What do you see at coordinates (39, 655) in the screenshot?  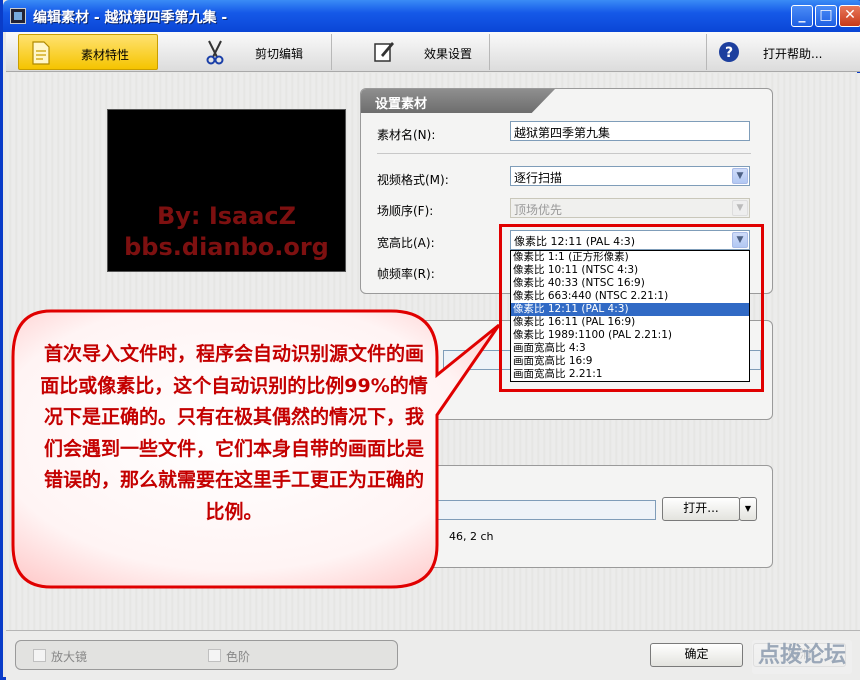 I see `magnifier-checkbox` at bounding box center [39, 655].